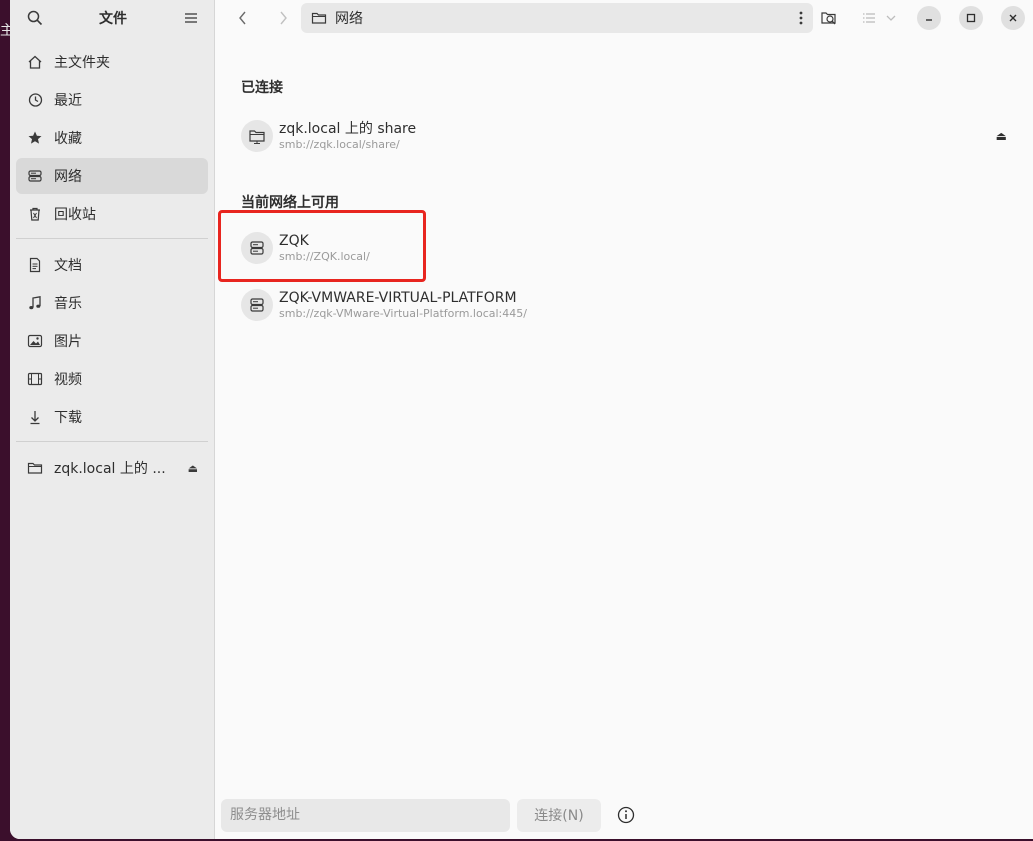 The image size is (1033, 841). What do you see at coordinates (75, 215) in the screenshot?
I see `sidebar-item-label: 回收站` at bounding box center [75, 215].